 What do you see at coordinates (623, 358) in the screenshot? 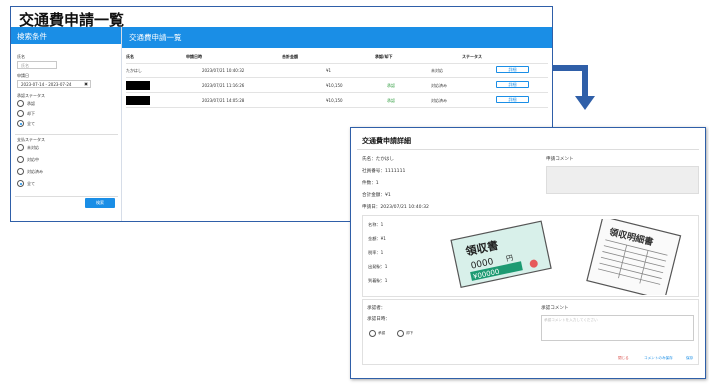
I see `footer-link: 閉じる` at bounding box center [623, 358].